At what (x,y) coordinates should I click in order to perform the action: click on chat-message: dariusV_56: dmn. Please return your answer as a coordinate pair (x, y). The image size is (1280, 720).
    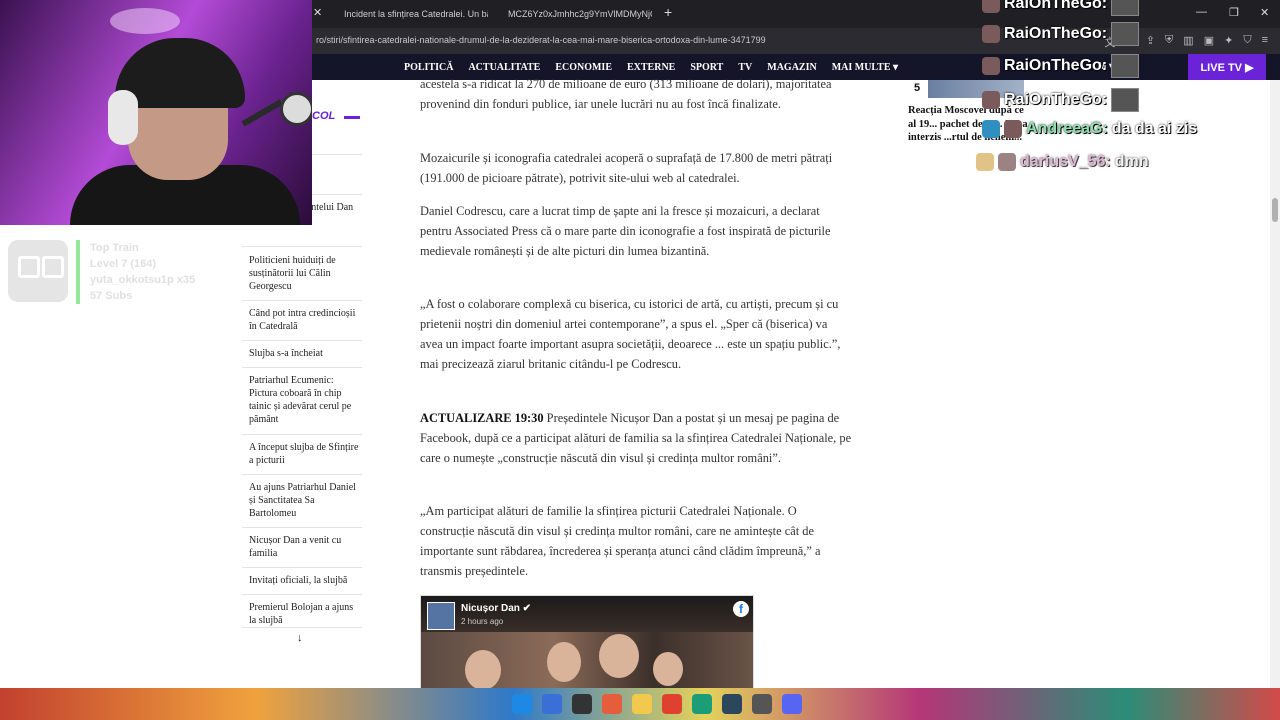
    Looking at the image, I should click on (1062, 162).